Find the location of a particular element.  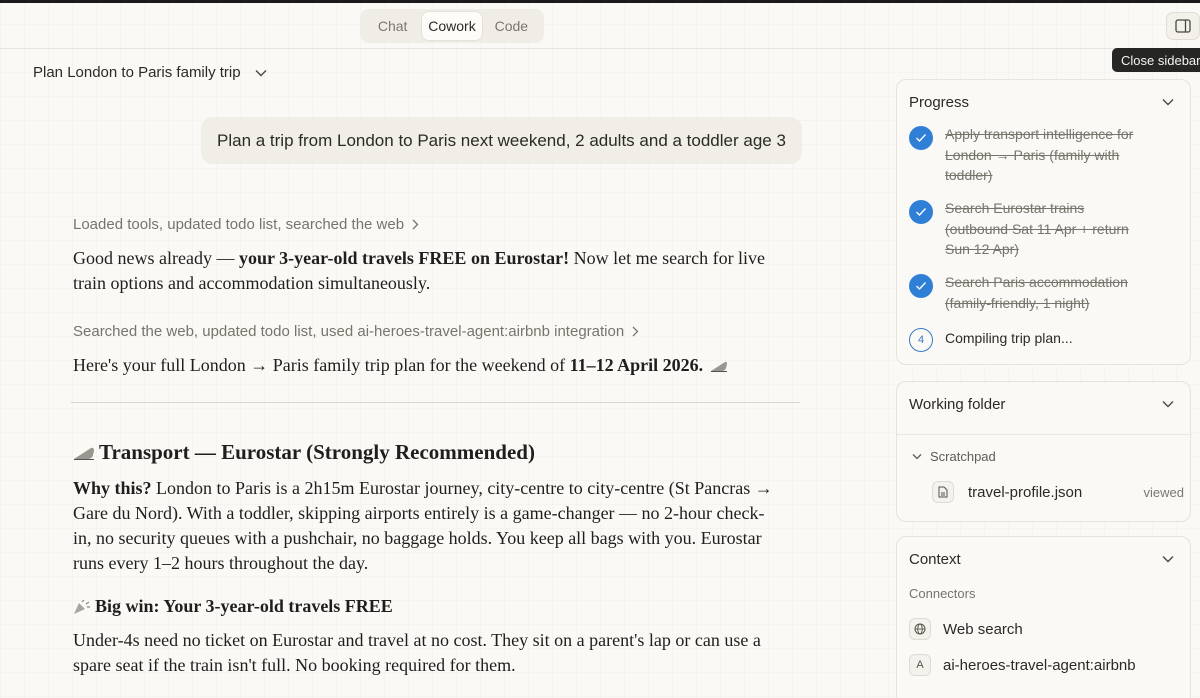

sidebar-icon is located at coordinates (1183, 26).